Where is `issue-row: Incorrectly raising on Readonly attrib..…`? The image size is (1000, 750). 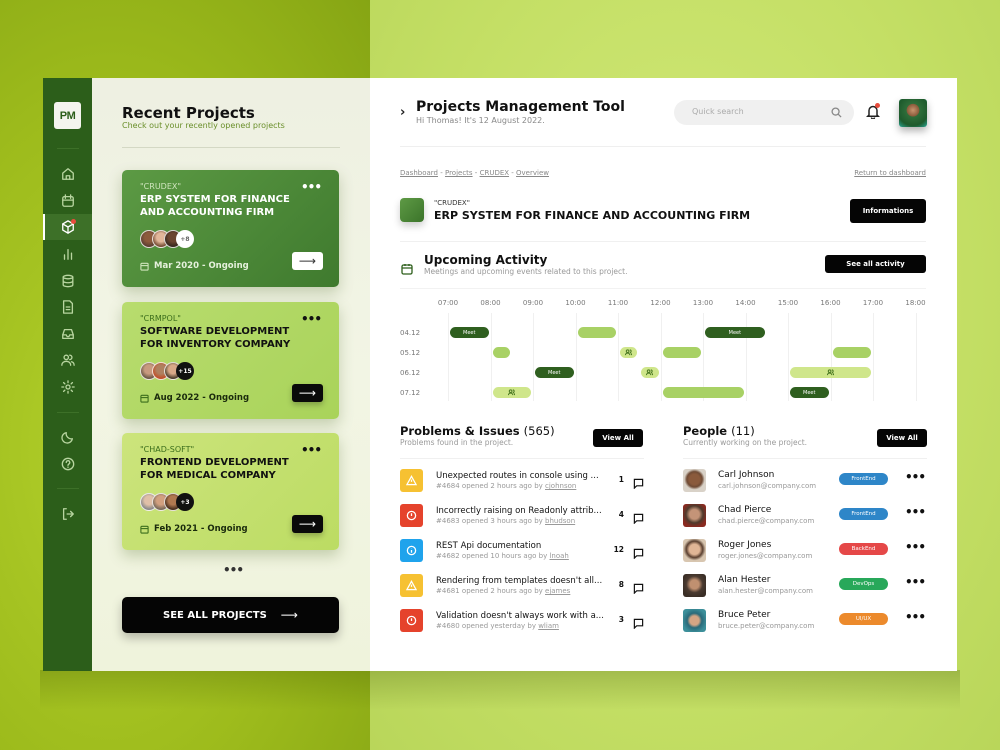
issue-row: Incorrectly raising on Readonly attrib..… is located at coordinates (522, 517).